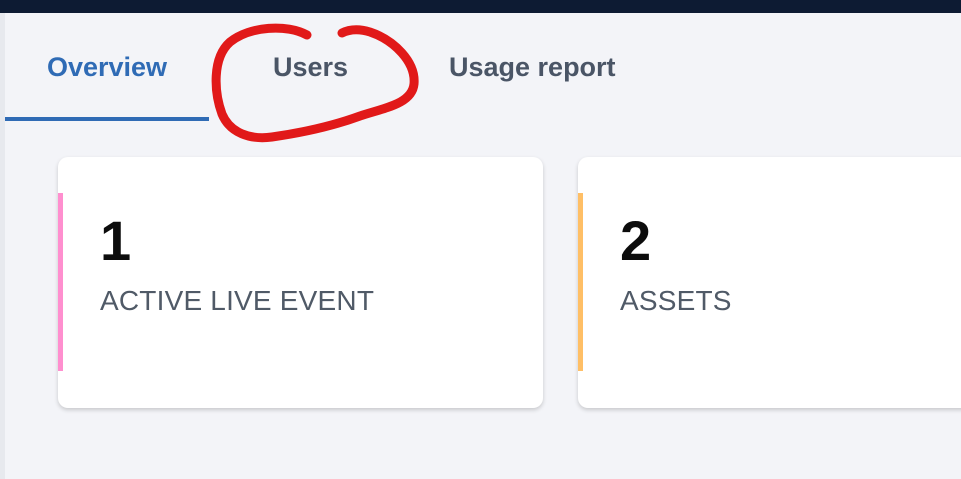 The width and height of the screenshot is (961, 479). I want to click on tab-overview: Overview, so click(107, 67).